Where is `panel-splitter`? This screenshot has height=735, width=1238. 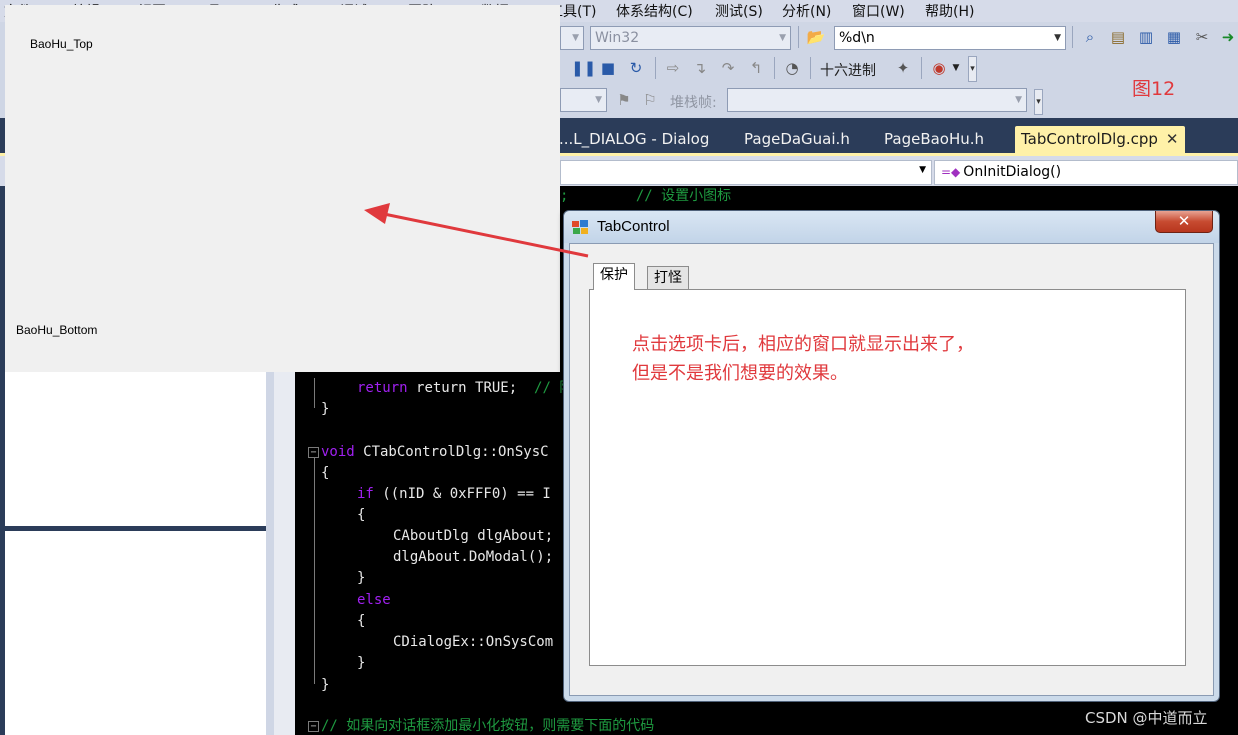
panel-splitter is located at coordinates (270, 553).